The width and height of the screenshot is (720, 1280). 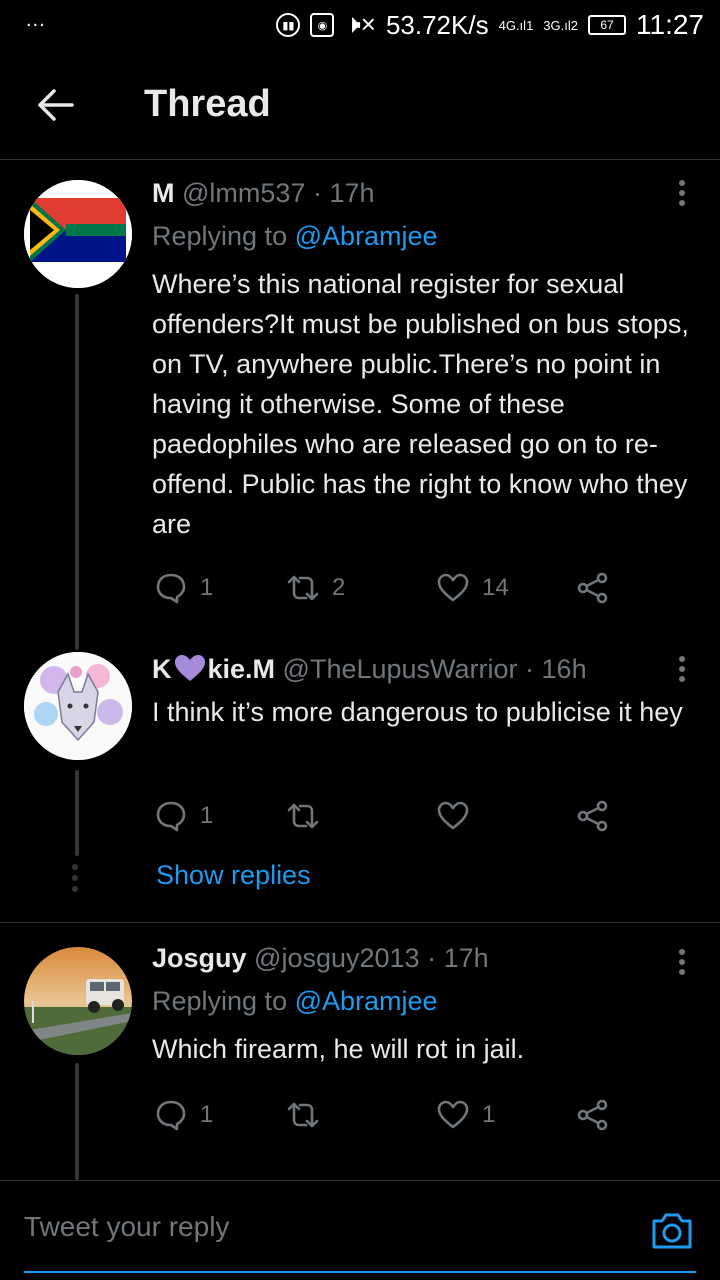 I want to click on like-button: 14, so click(x=472, y=588).